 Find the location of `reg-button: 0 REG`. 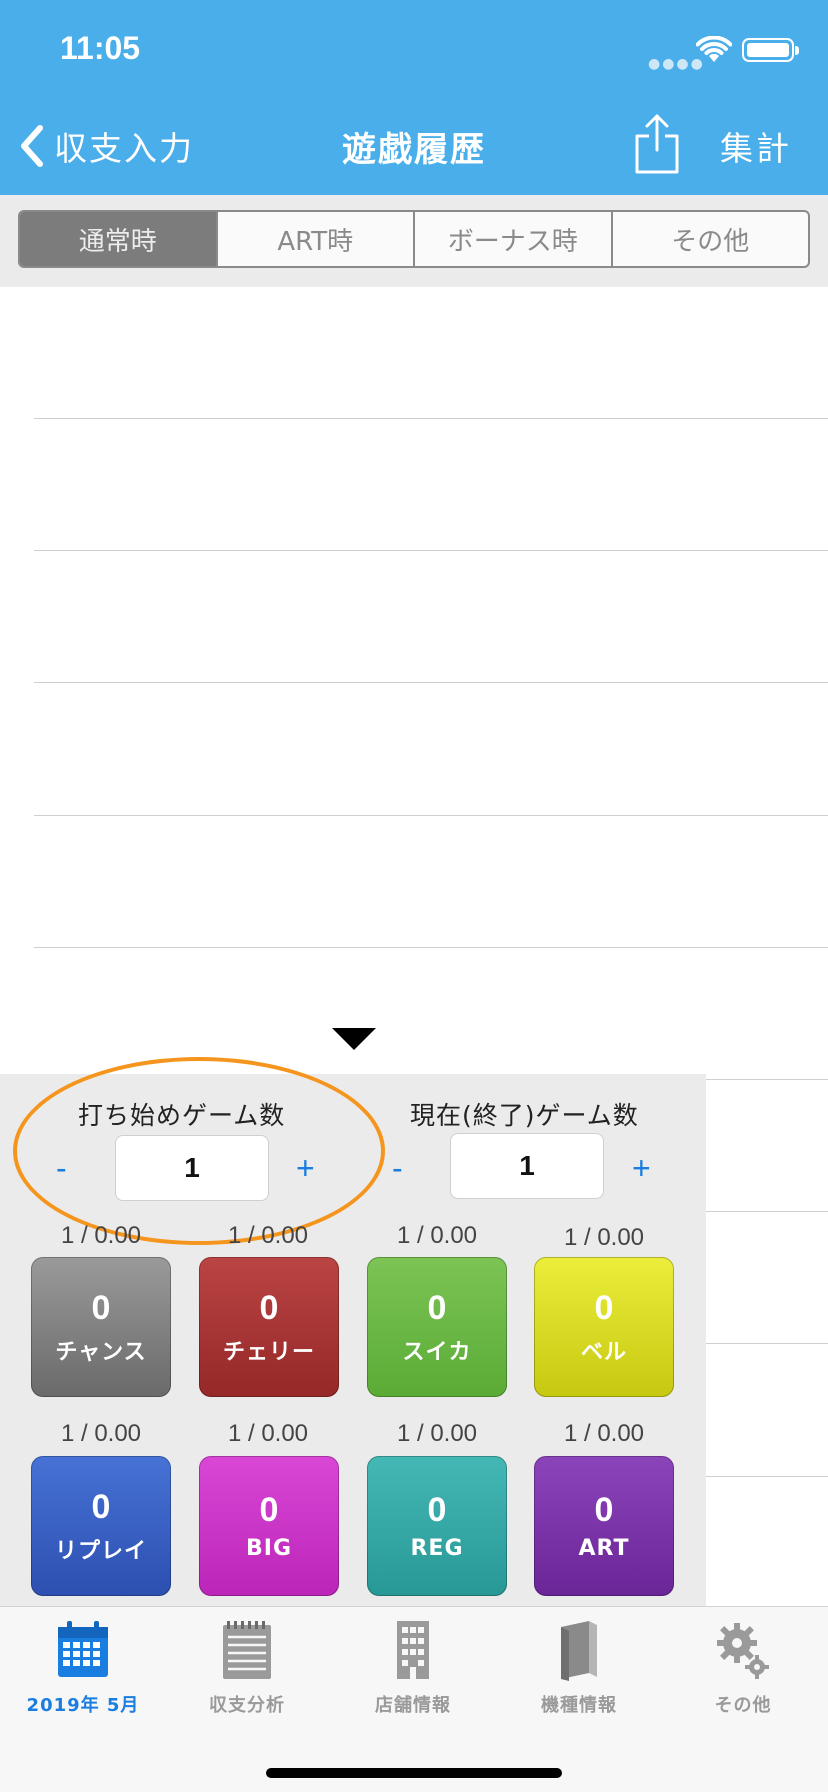

reg-button: 0 REG is located at coordinates (437, 1526).